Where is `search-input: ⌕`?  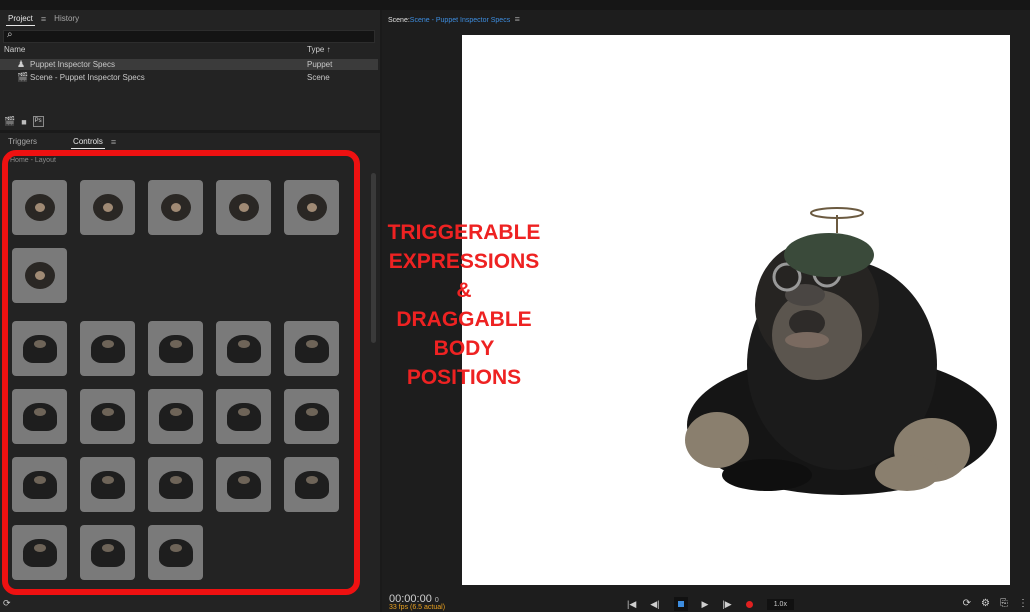 search-input: ⌕ is located at coordinates (189, 36).